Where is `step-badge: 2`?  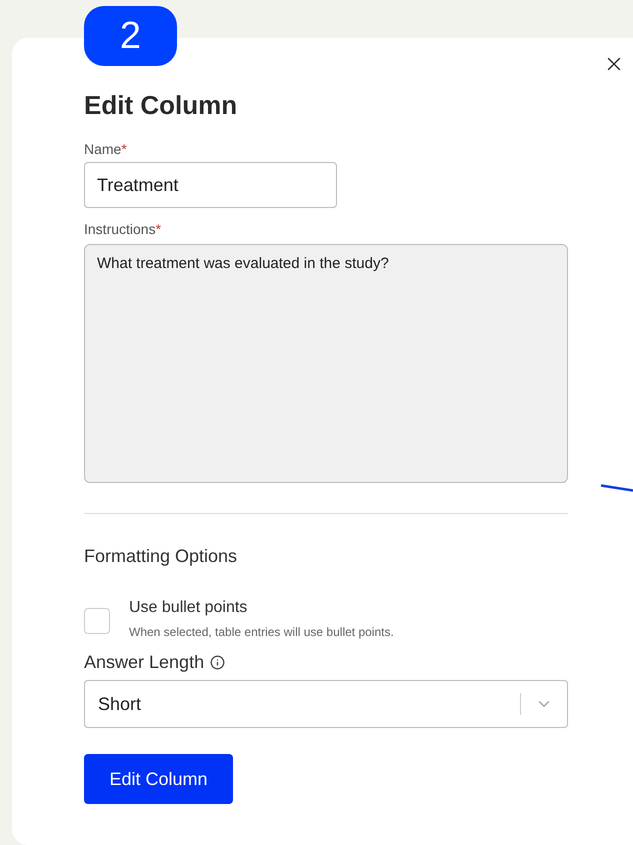
step-badge: 2 is located at coordinates (130, 36).